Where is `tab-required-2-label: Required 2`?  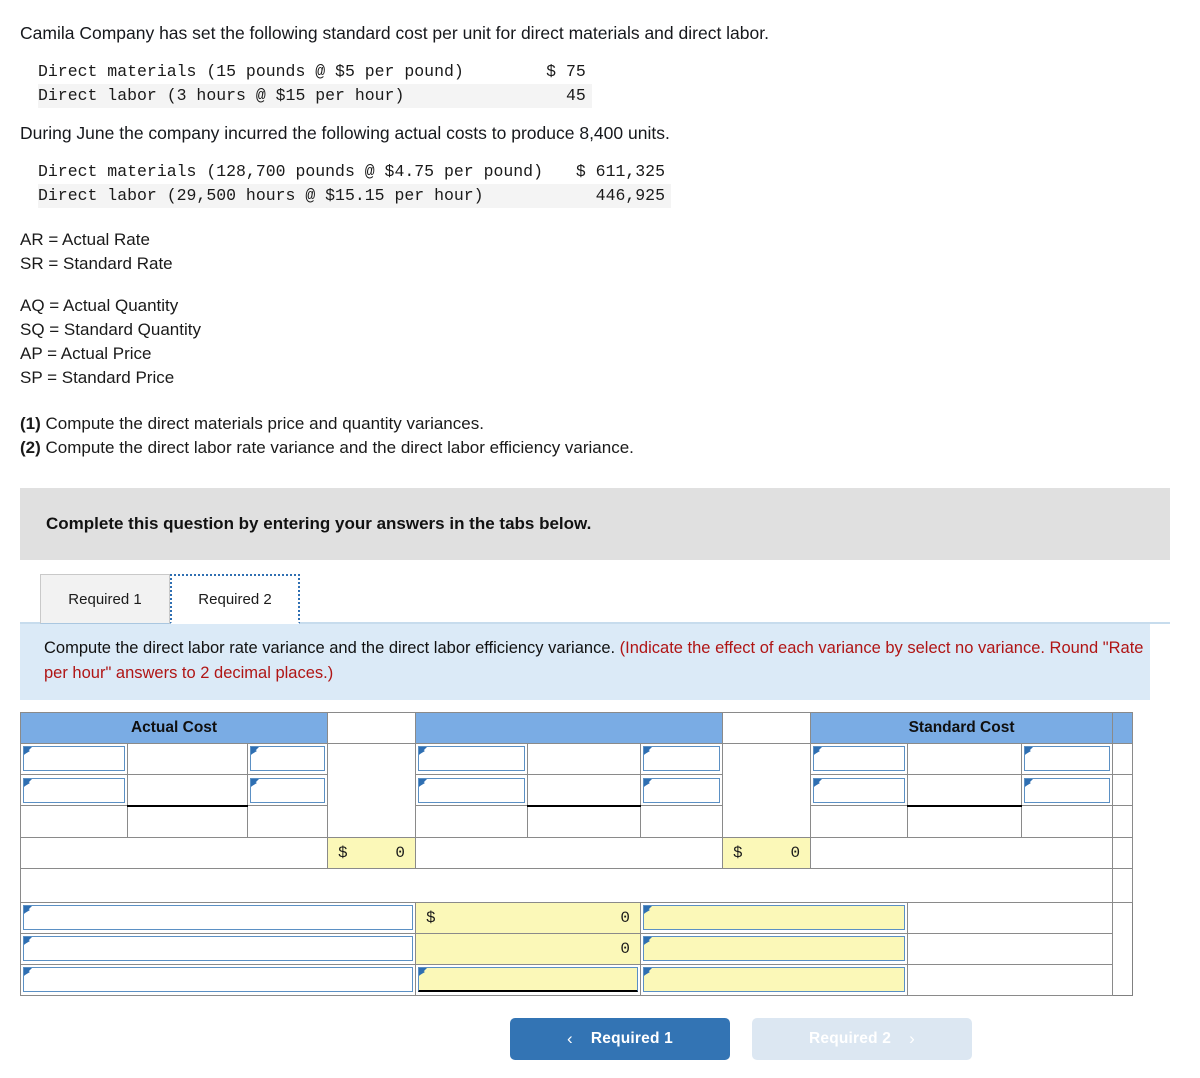
tab-required-2-label: Required 2 is located at coordinates (235, 599).